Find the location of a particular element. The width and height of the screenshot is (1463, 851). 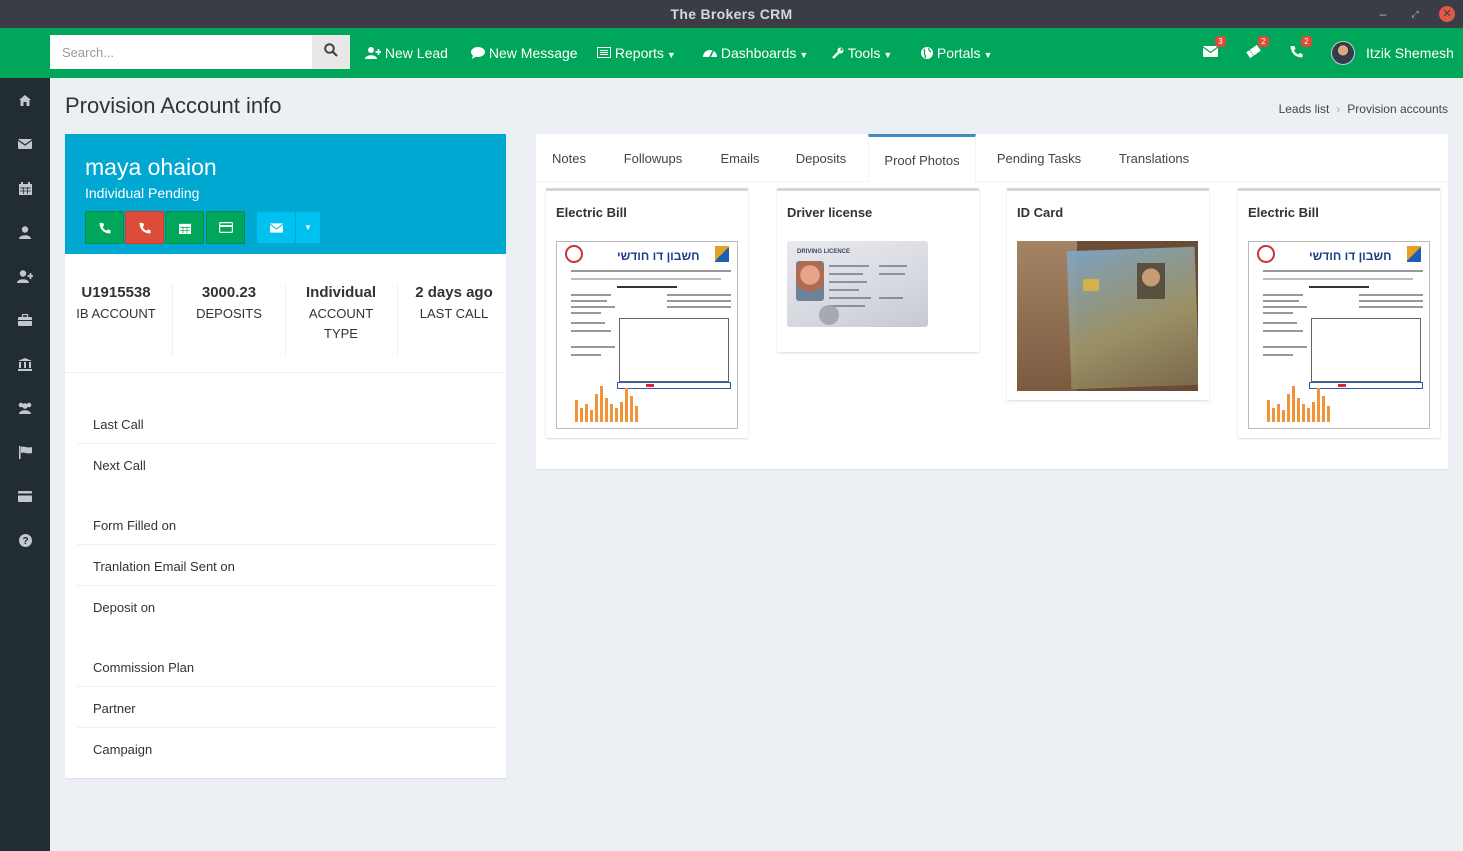

email-button is located at coordinates (276, 227).